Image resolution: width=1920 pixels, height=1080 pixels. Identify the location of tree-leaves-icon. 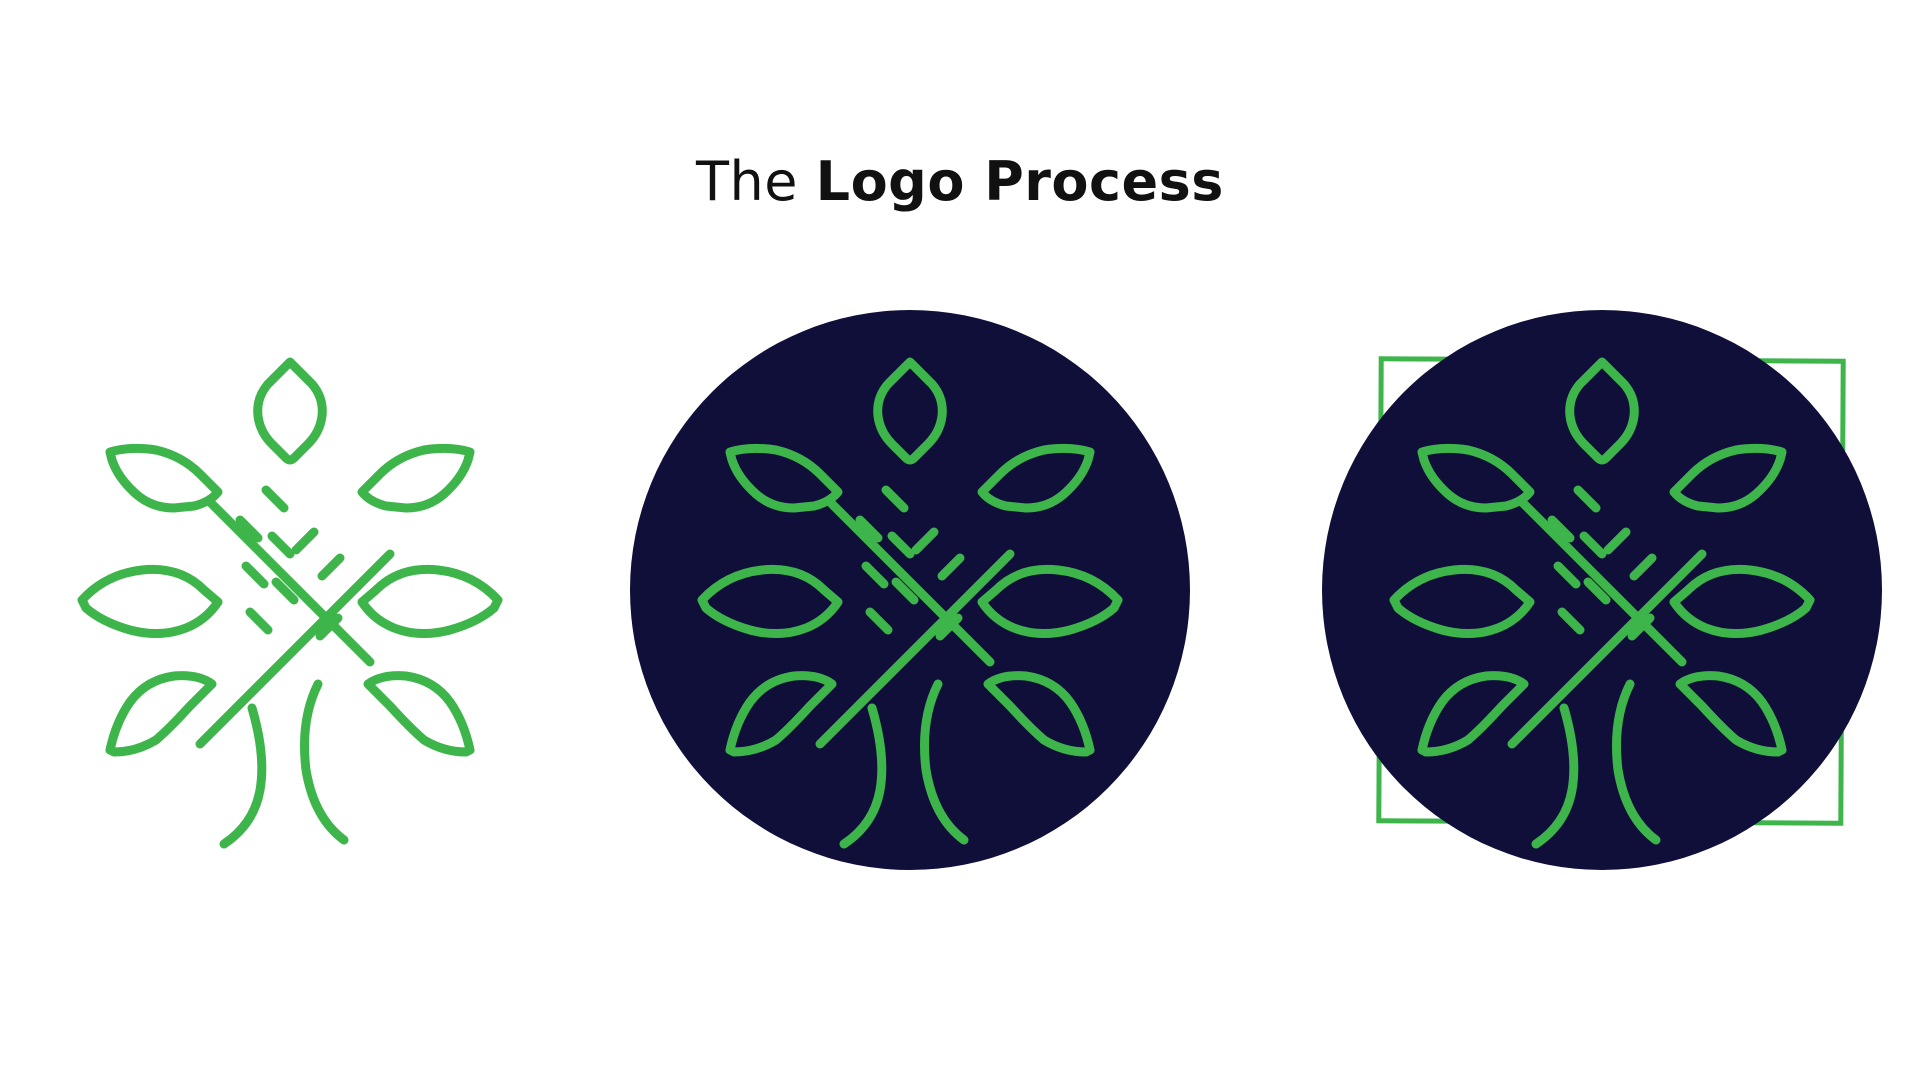
(290, 603).